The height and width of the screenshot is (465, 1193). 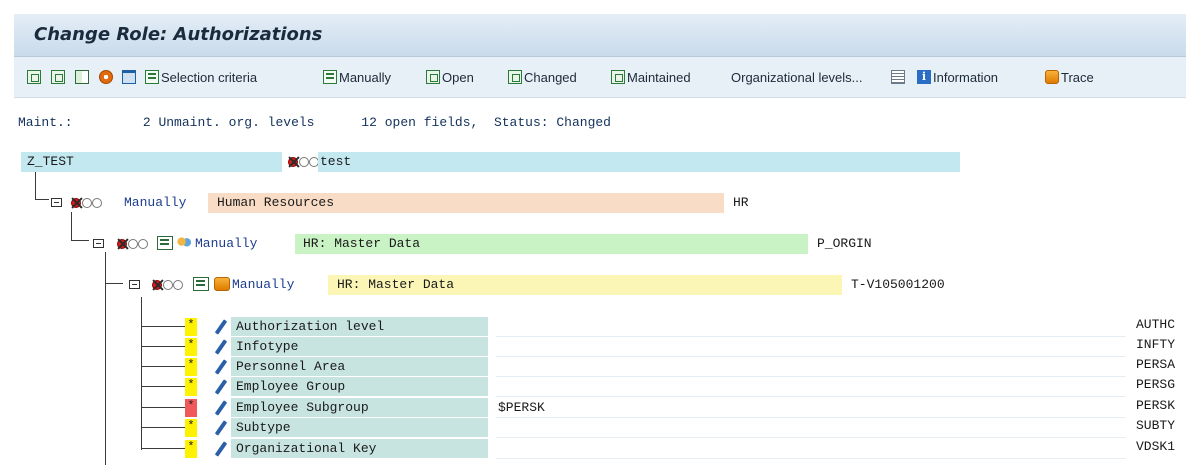 I want to click on open-icon, so click(x=433, y=77).